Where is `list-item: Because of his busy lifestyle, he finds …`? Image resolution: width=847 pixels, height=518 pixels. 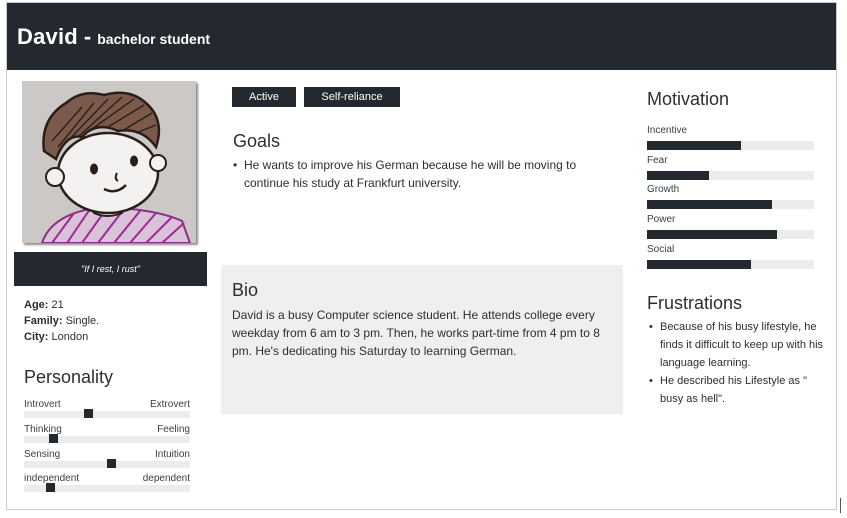
list-item: Because of his busy lifestyle, he finds … is located at coordinates (737, 345).